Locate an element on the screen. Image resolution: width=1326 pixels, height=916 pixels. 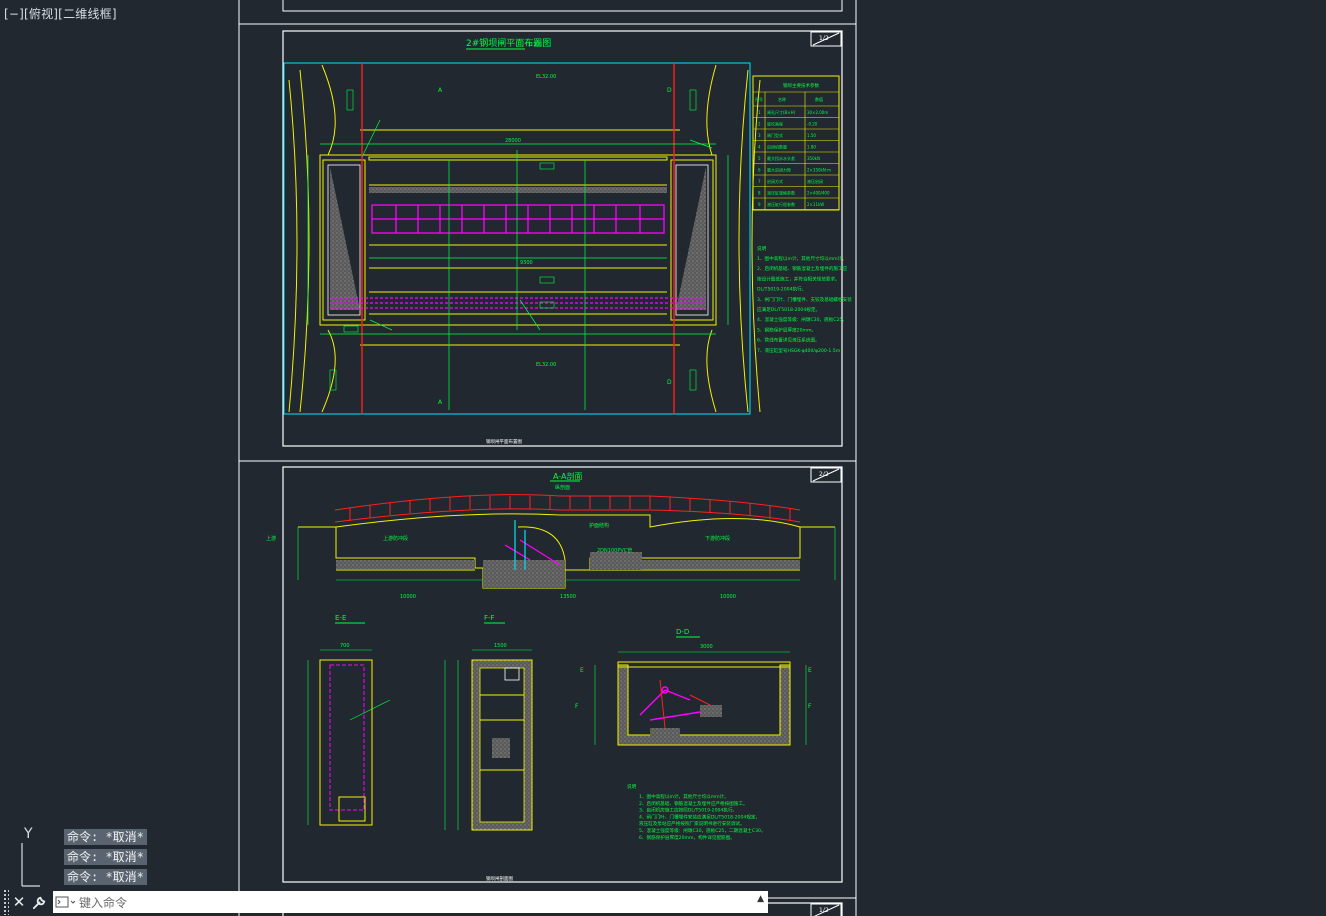
section-e: E-E 700 is located at coordinates (349, 720).